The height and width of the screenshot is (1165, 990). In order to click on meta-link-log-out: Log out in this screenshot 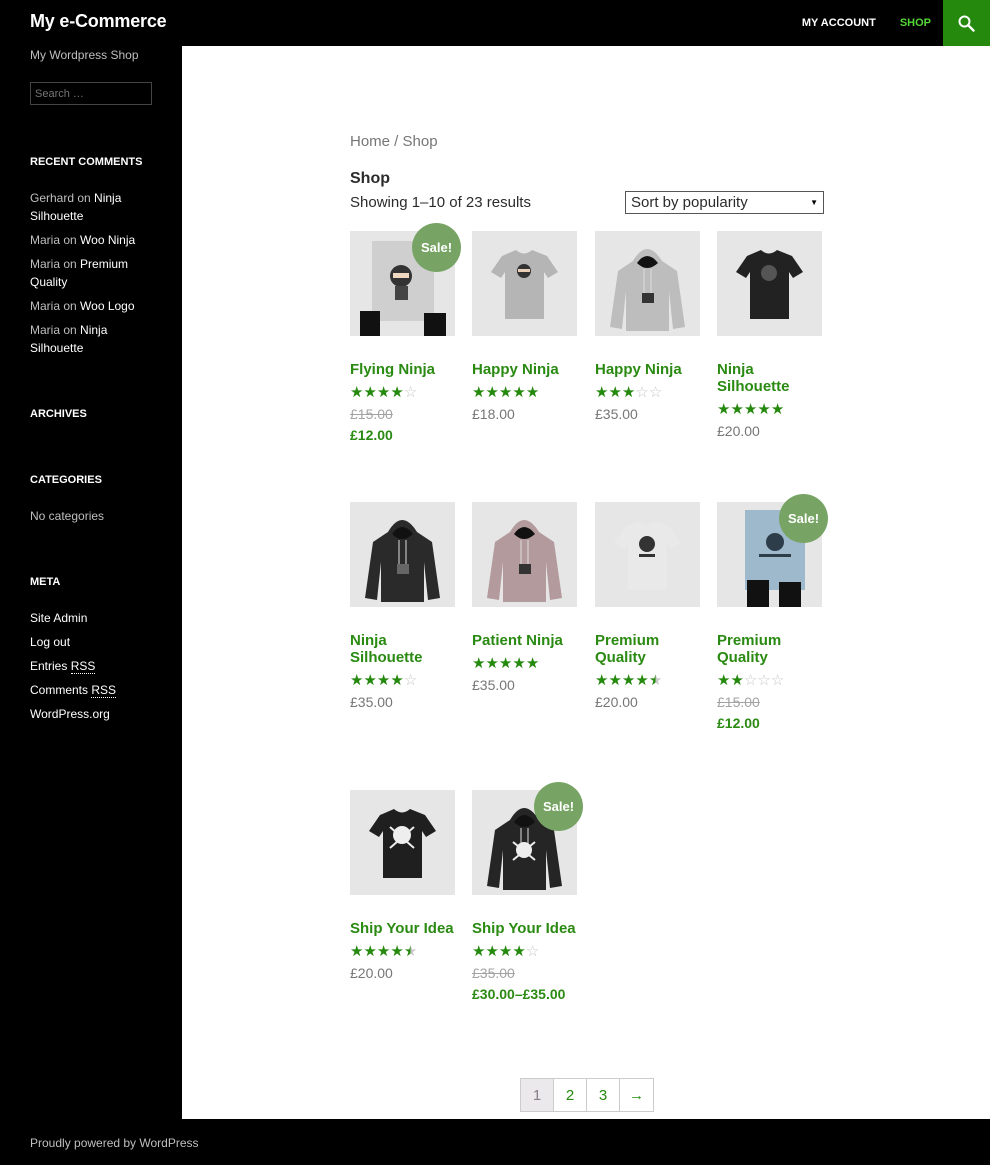, I will do `click(95, 642)`.